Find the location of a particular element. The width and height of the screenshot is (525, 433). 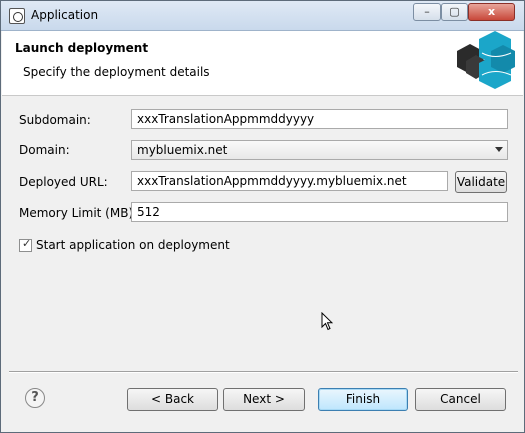

deployed-url-input: xxxTranslationAppmmddyyyy.mybluemix.net is located at coordinates (289, 181).